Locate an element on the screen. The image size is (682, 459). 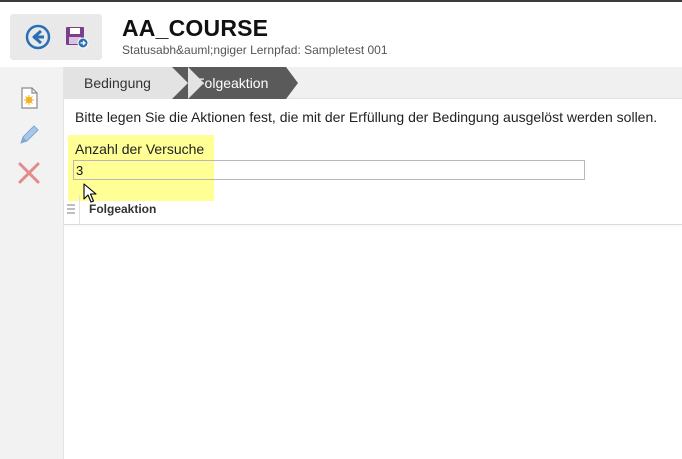
page-title: AA_COURSE is located at coordinates (195, 28).